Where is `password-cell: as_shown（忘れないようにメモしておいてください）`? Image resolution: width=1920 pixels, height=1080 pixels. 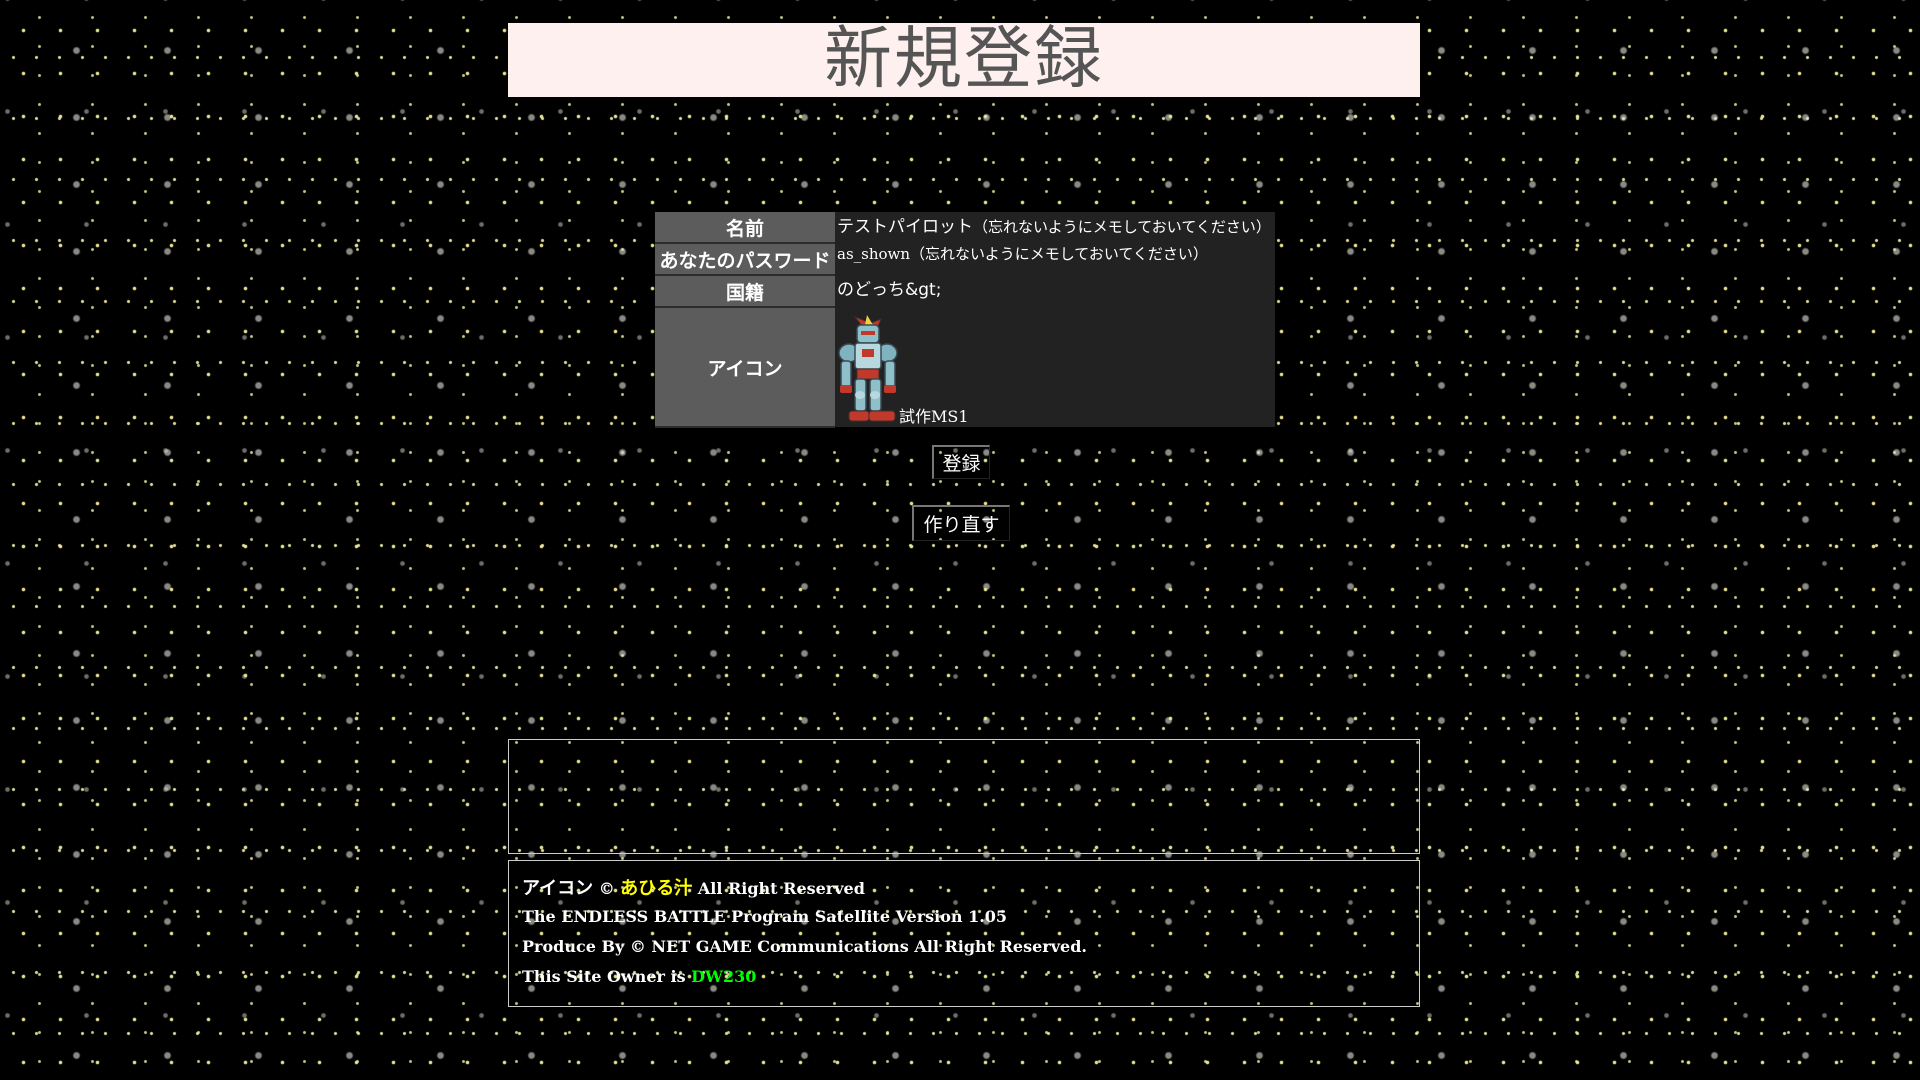
password-cell: as_shown（忘れないようにメモしておいてください） is located at coordinates (1055, 259).